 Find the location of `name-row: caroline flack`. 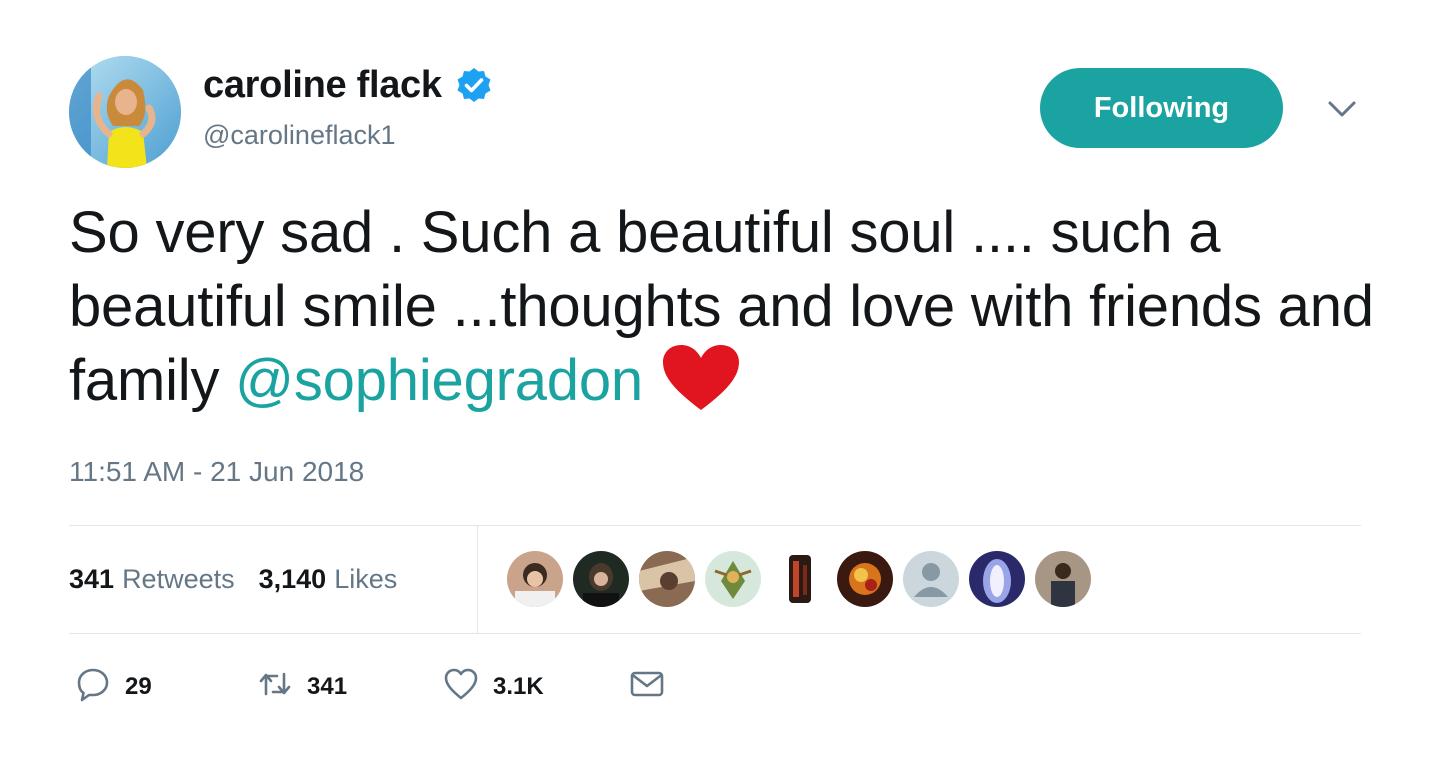

name-row: caroline flack is located at coordinates (348, 85).